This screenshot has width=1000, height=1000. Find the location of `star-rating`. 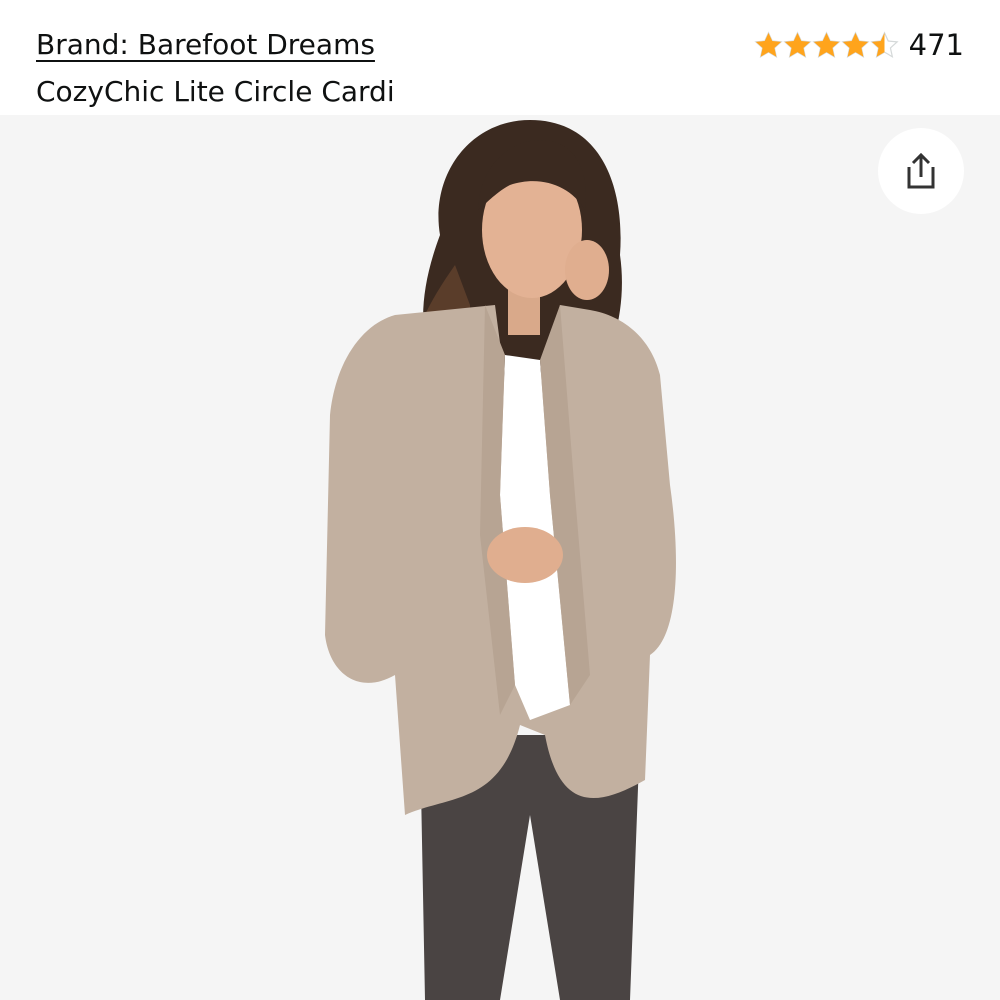

star-rating is located at coordinates (826, 45).